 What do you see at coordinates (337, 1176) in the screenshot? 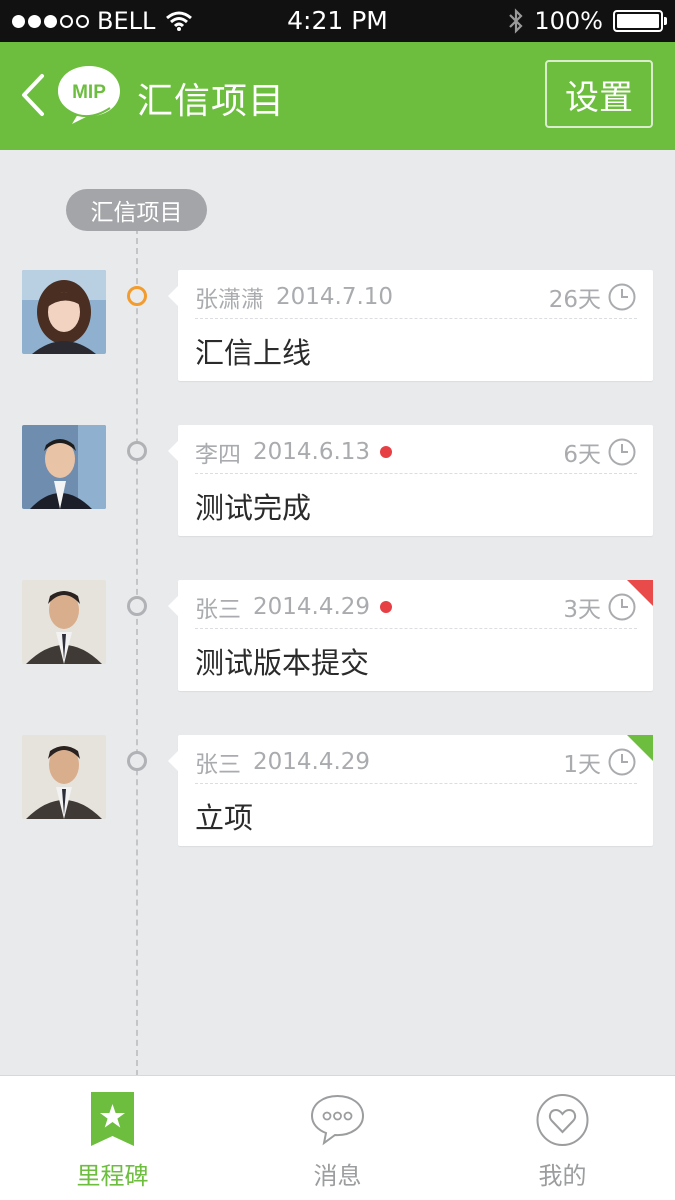
I see `tab-label: 消息` at bounding box center [337, 1176].